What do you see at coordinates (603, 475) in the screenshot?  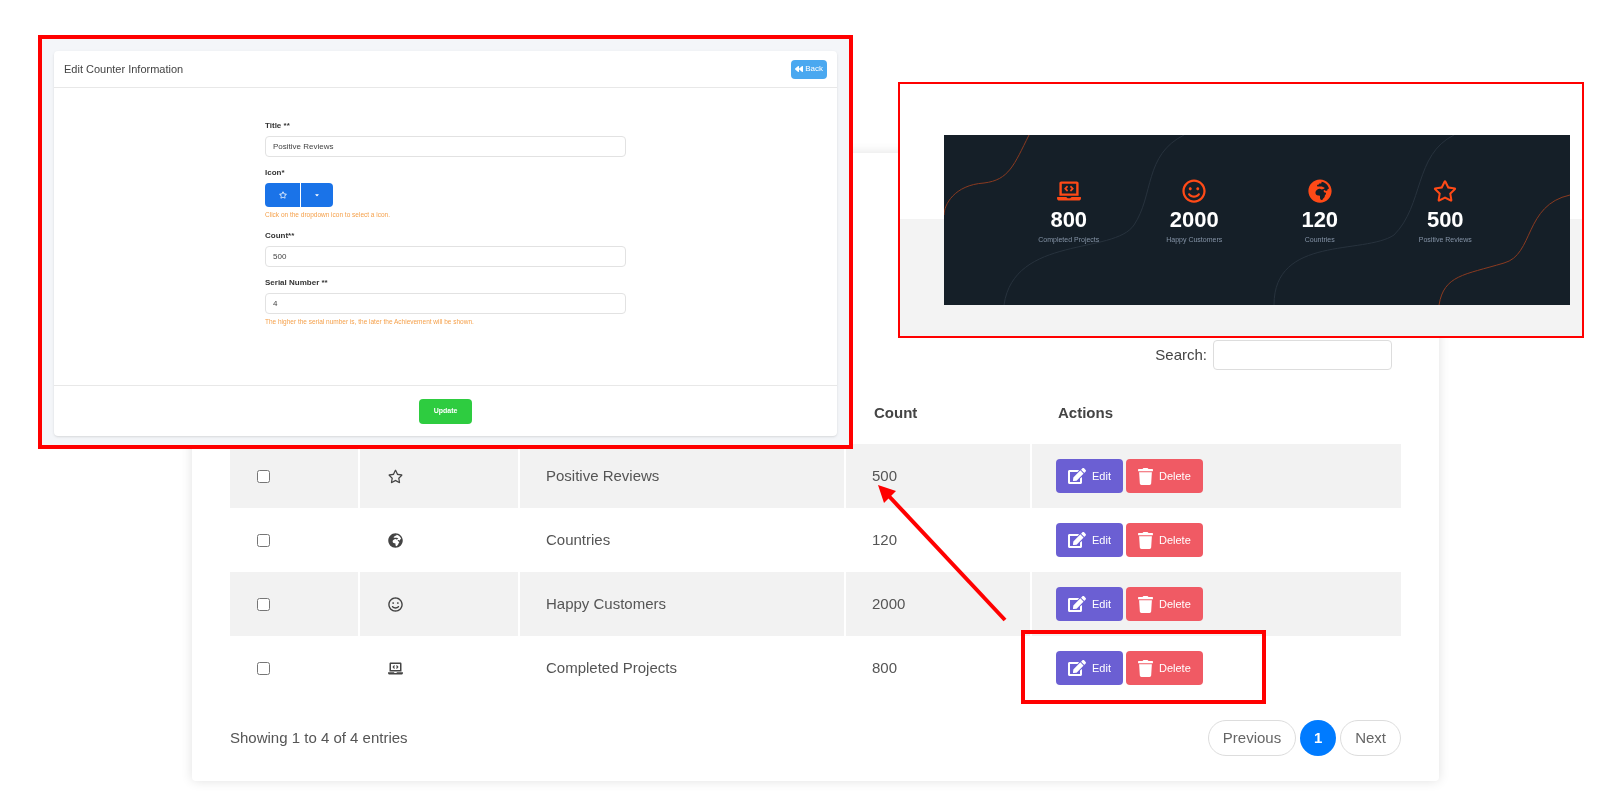 I see `table-cell-text: Positive Reviews` at bounding box center [603, 475].